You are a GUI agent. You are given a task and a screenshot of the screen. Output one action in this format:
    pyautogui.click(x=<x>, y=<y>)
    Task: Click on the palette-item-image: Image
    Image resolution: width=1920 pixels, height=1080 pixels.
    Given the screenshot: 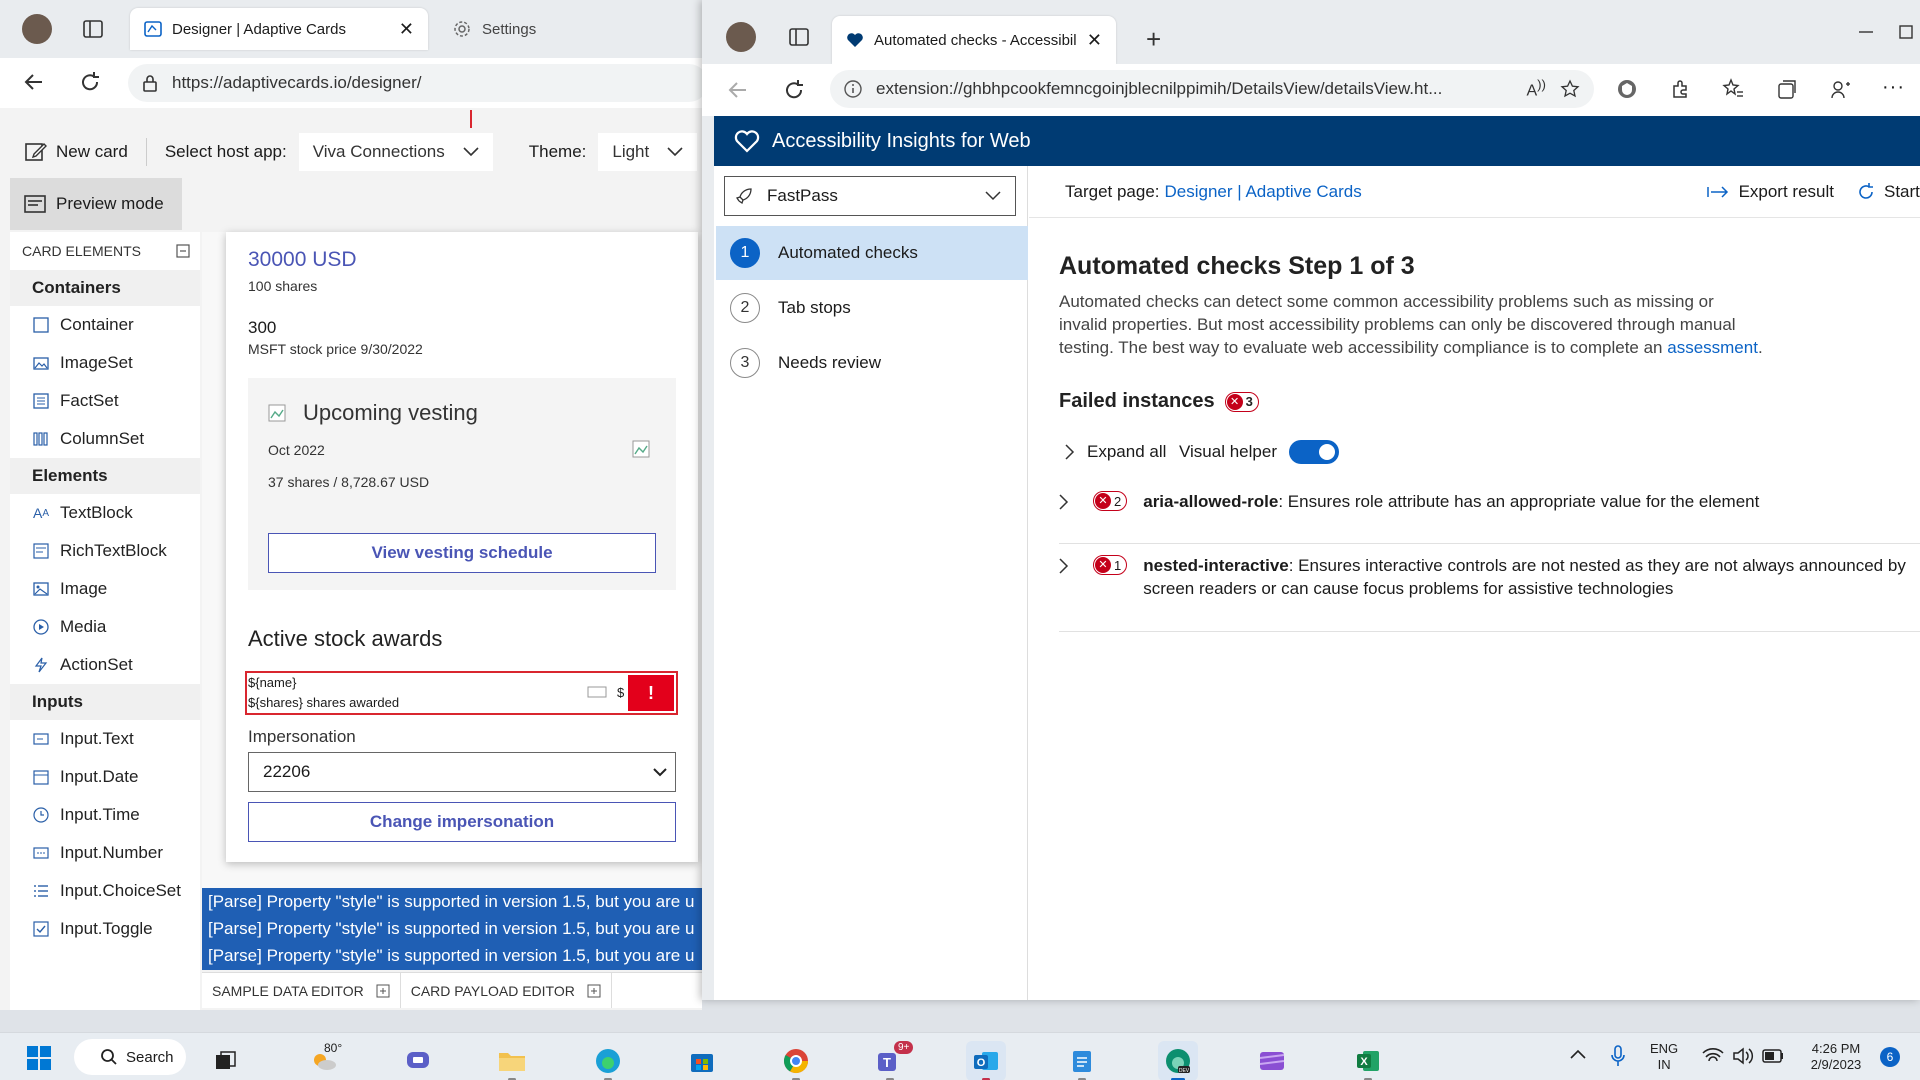 What is the action you would take?
    pyautogui.click(x=105, y=589)
    